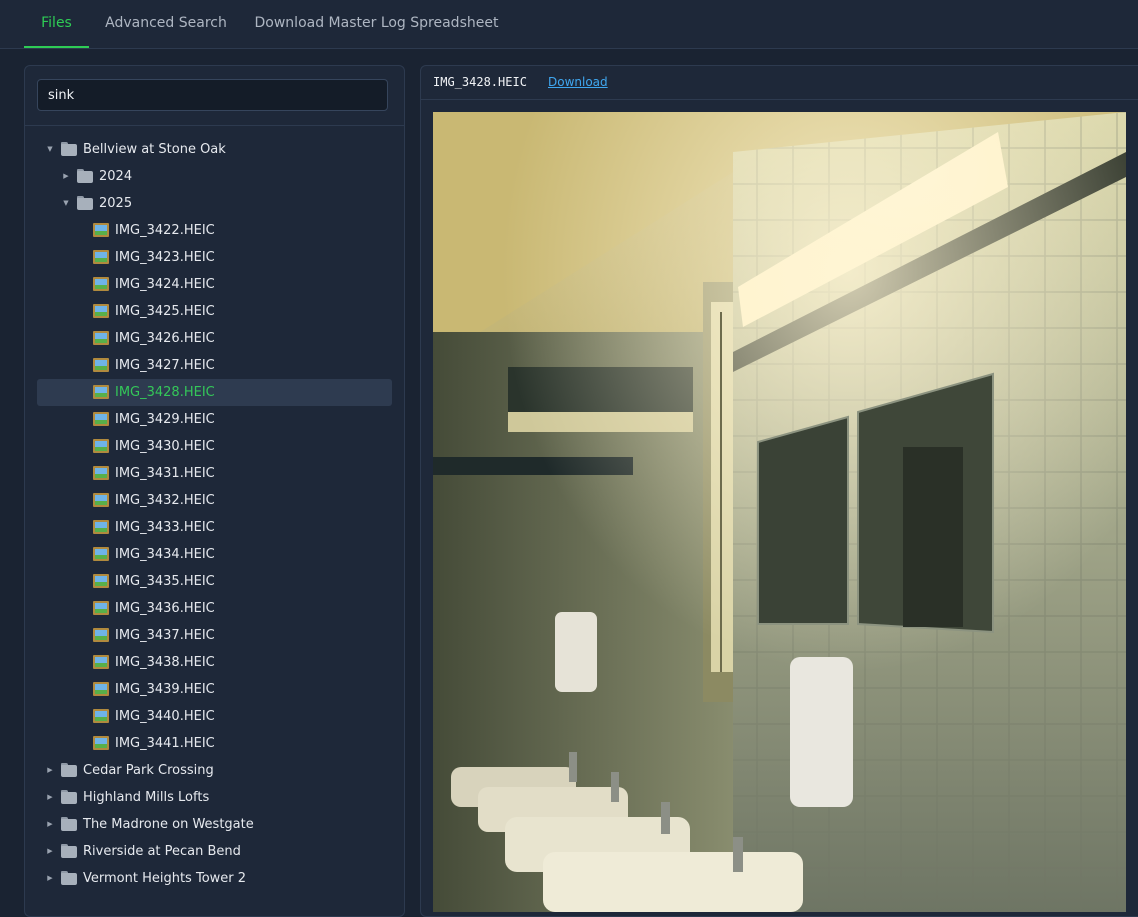  Describe the element at coordinates (165, 581) in the screenshot. I see `tree-item-label: IMG_3435.HEIC` at that location.